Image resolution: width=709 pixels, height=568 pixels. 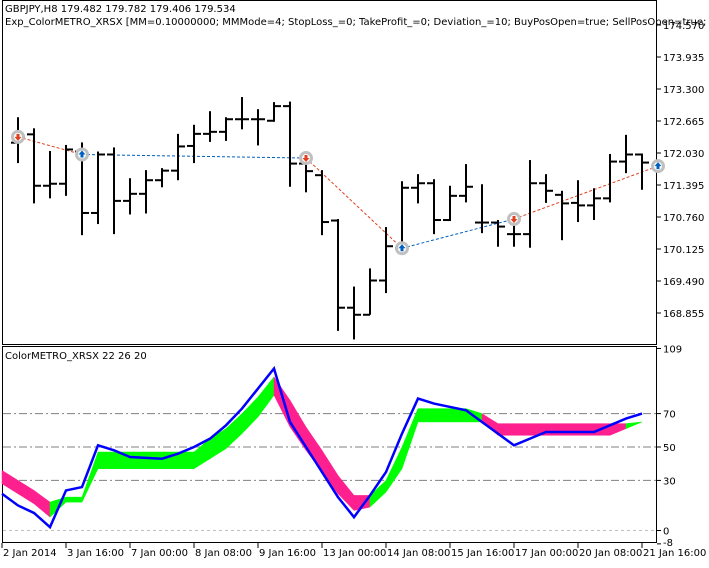 I want to click on ind-tick-label: 50, so click(x=669, y=448).